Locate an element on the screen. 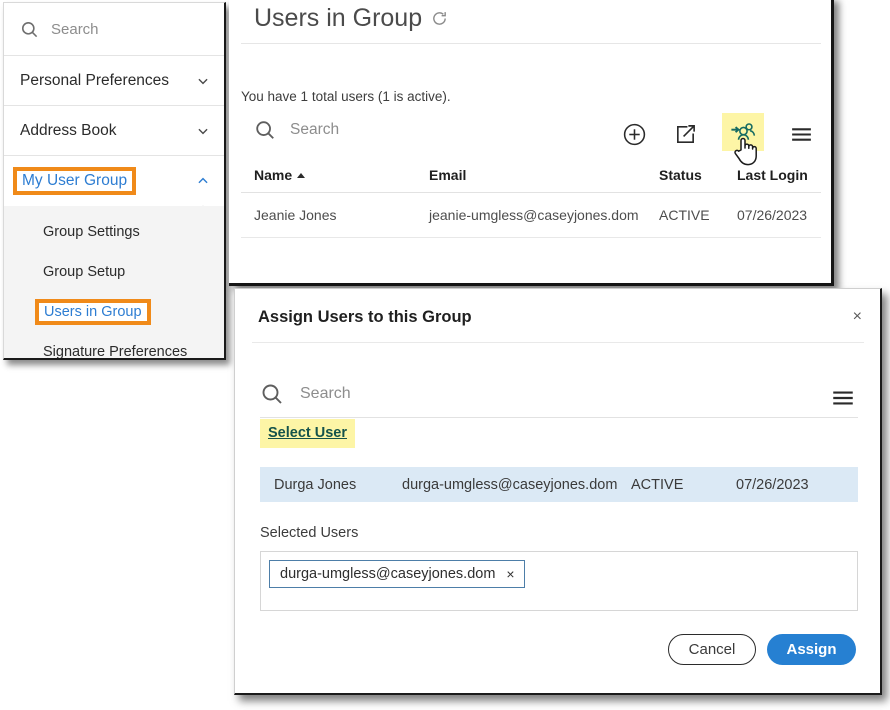  chip-remove-icon: × is located at coordinates (510, 574).